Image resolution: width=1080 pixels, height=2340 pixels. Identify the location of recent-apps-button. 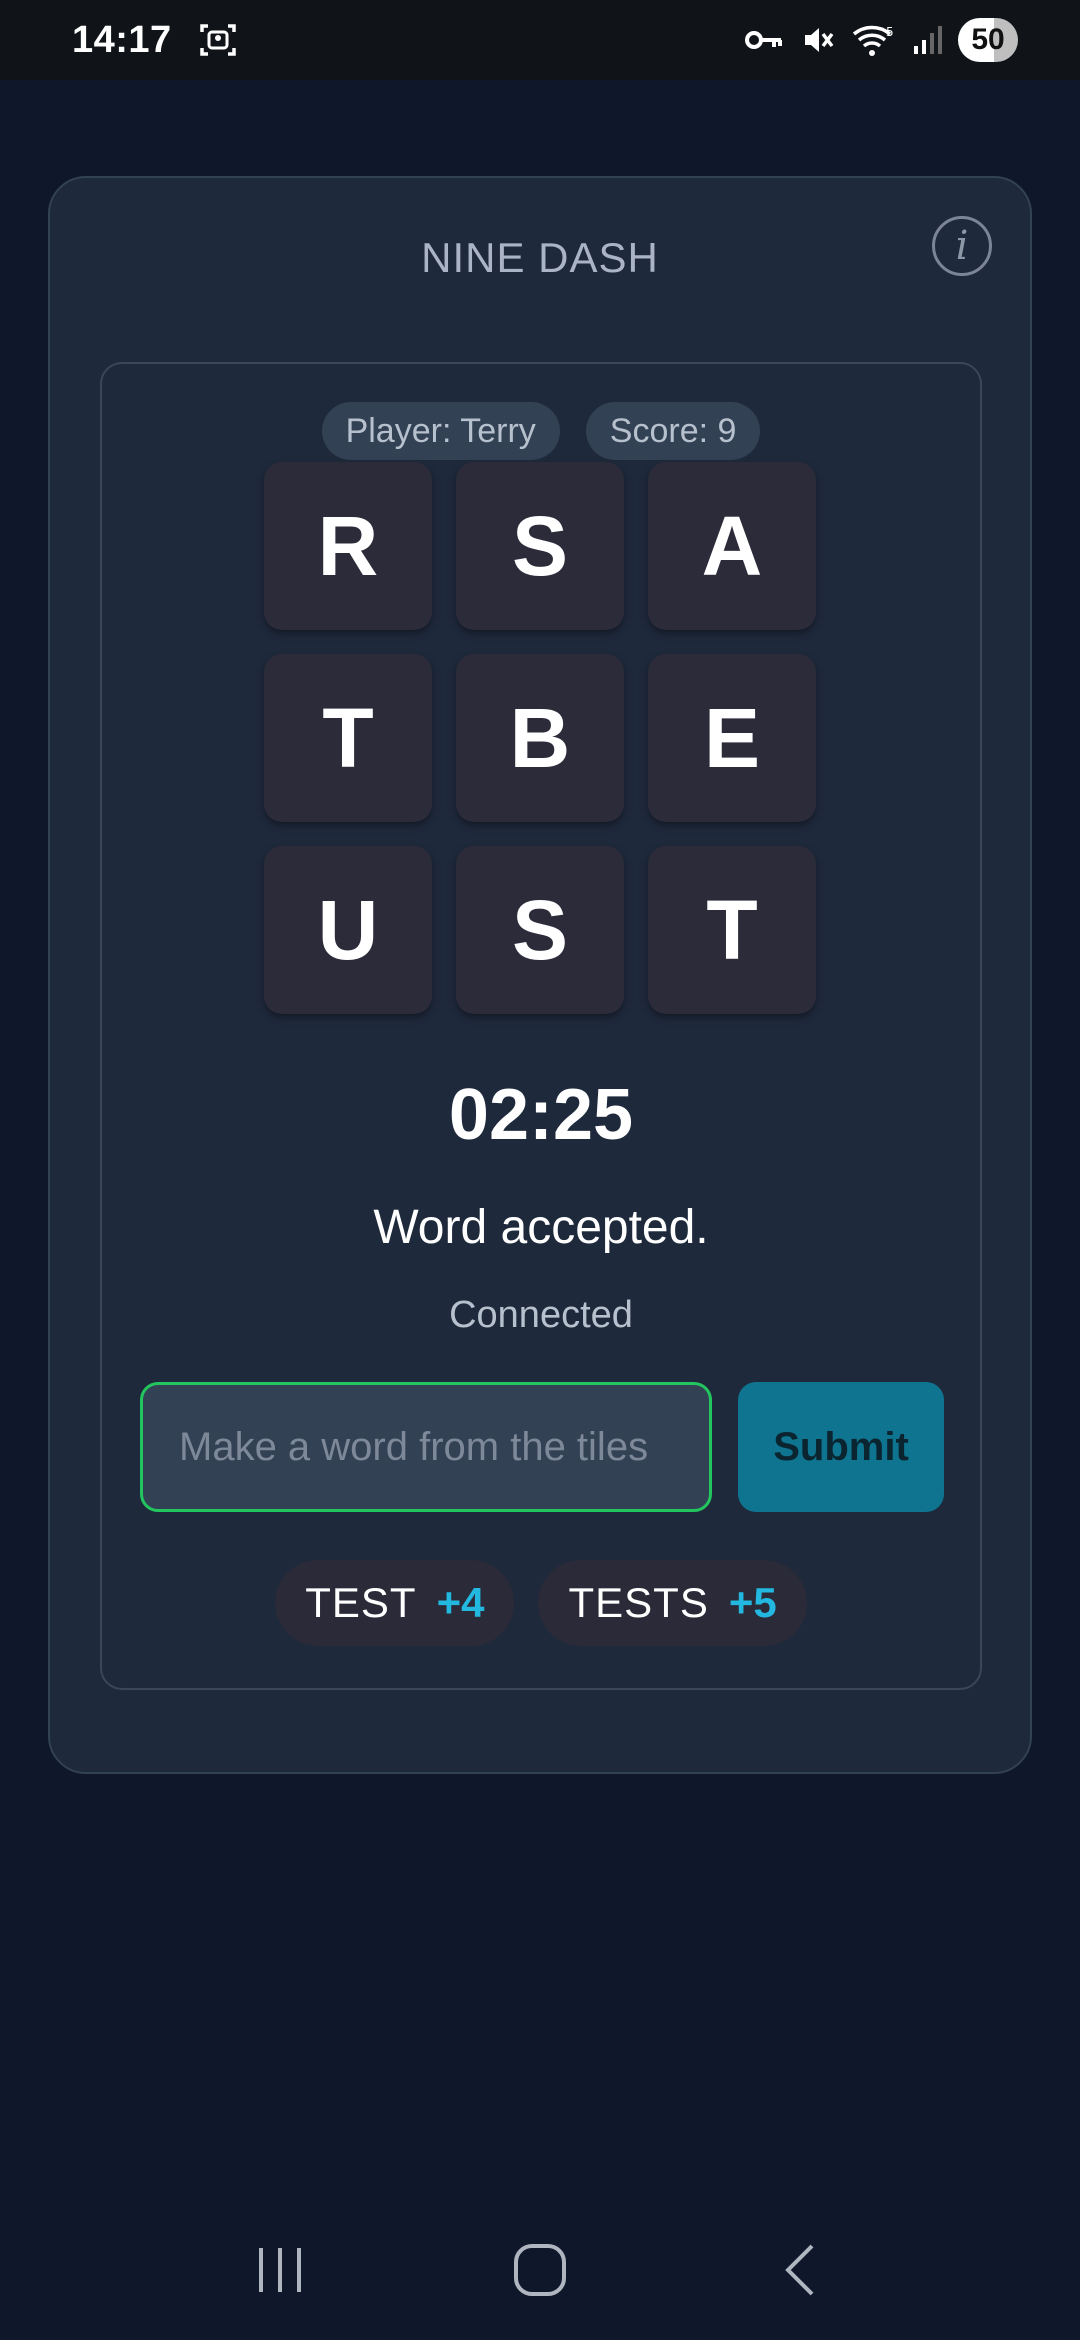
(280, 2270).